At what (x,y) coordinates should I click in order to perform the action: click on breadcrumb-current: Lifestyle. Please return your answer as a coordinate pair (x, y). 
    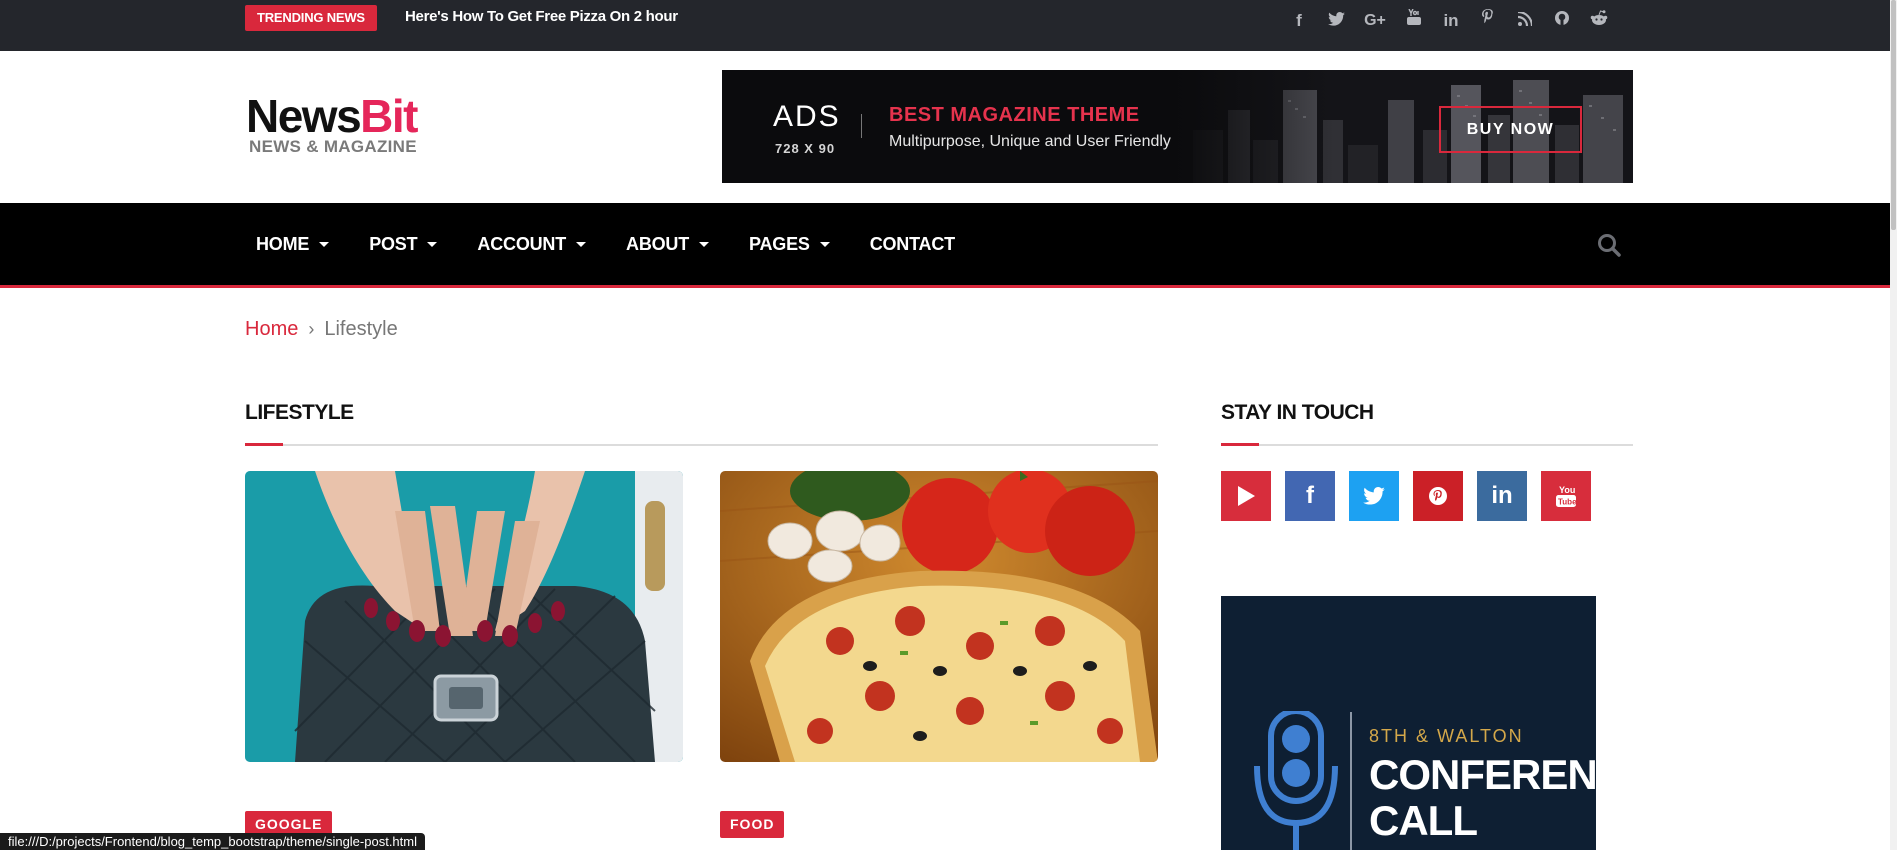
    Looking at the image, I should click on (361, 329).